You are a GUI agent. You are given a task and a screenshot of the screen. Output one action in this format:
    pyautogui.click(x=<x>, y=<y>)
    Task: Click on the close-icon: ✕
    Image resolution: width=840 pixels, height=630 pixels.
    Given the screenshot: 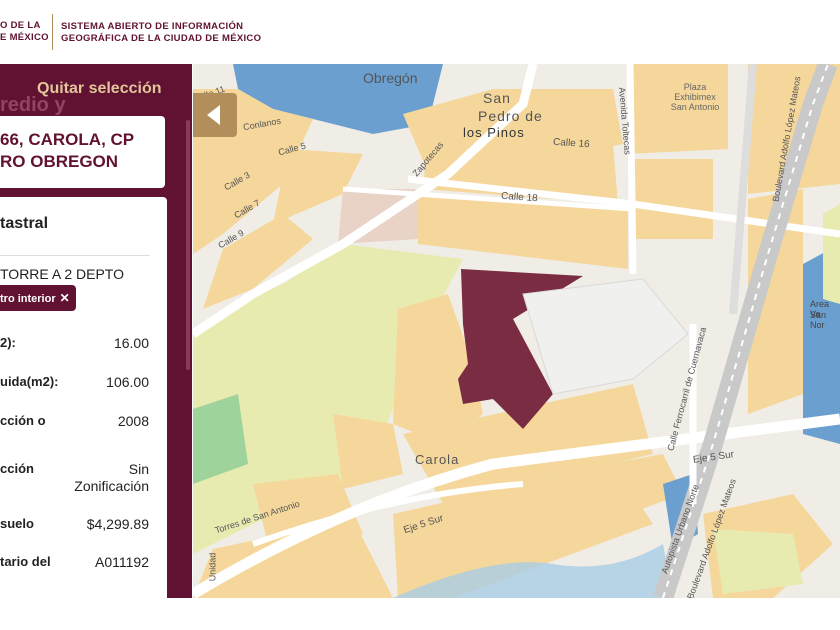 What is the action you would take?
    pyautogui.click(x=65, y=298)
    